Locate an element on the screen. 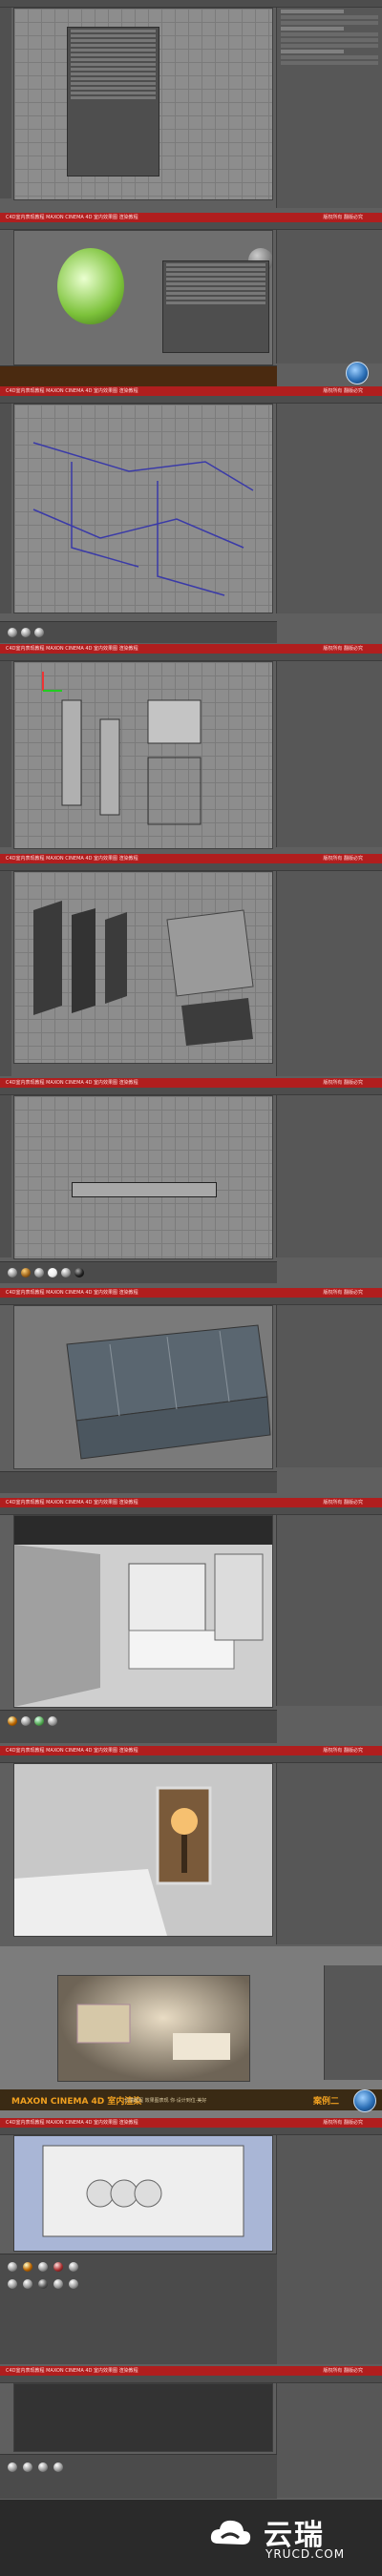 This screenshot has width=382, height=2576. render-preview is located at coordinates (153, 2028).